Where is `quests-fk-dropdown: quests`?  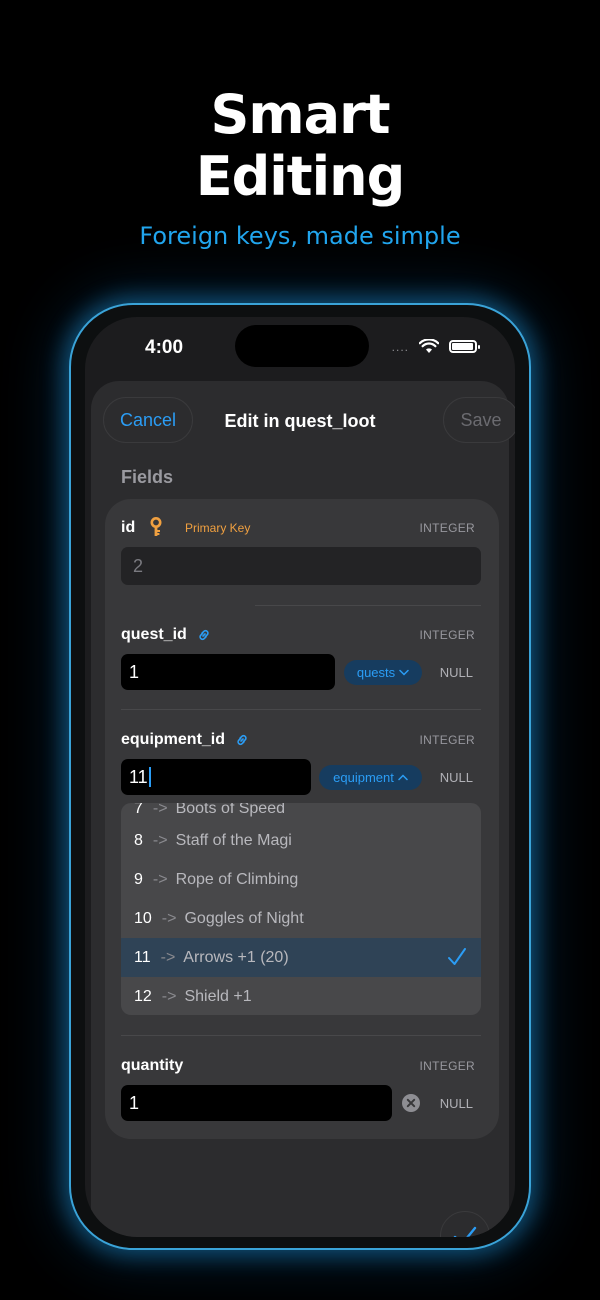
quests-fk-dropdown: quests is located at coordinates (383, 672).